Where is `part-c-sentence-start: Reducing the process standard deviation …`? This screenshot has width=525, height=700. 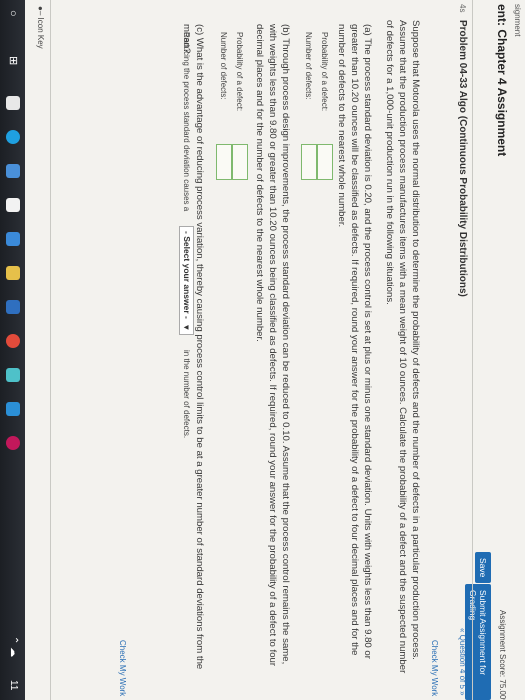
part-c-sentence-start: Reducing the process standard deviation … is located at coordinates (186, 122).